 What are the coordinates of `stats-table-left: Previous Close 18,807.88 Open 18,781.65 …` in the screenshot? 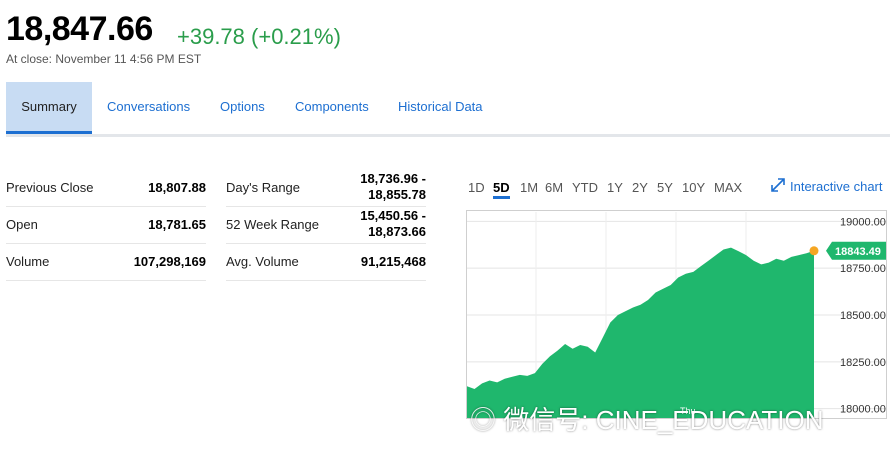 It's located at (106, 225).